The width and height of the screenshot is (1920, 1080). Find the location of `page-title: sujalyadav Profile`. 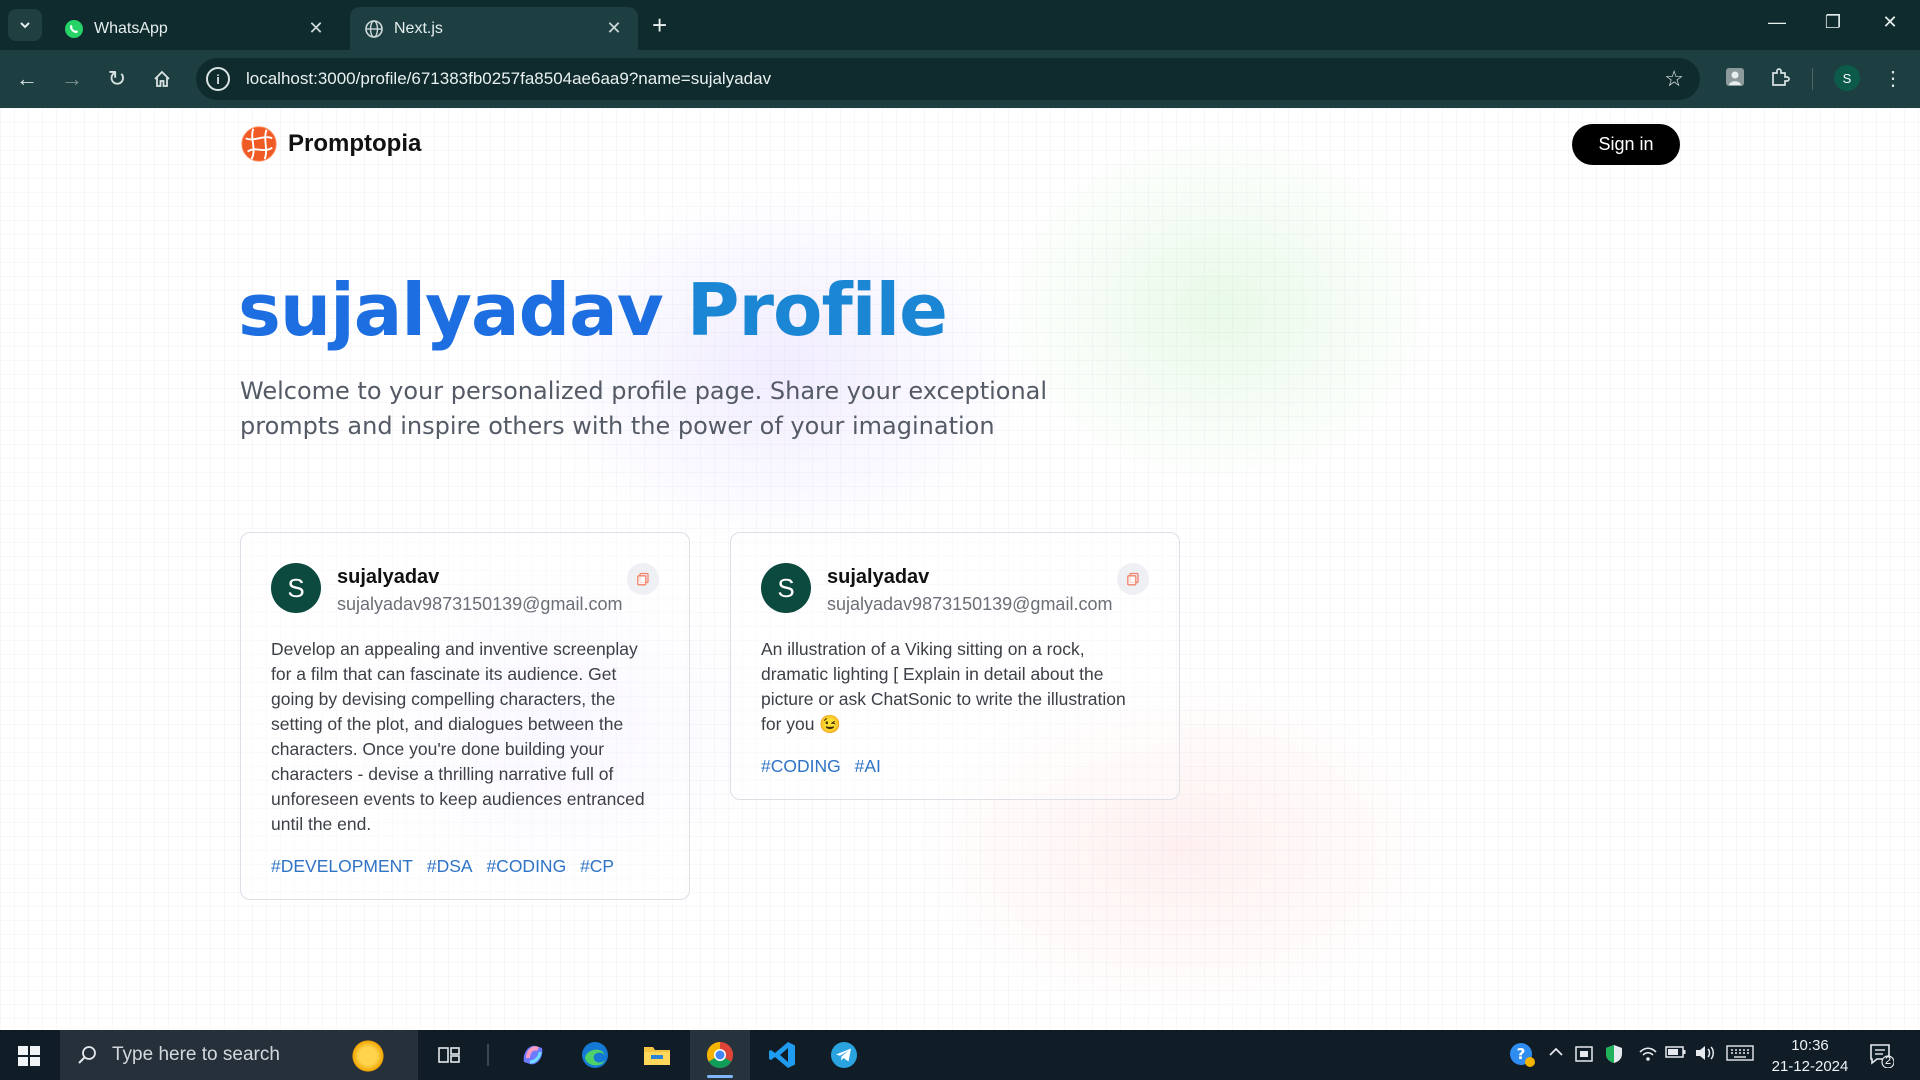

page-title: sujalyadav Profile is located at coordinates (593, 310).